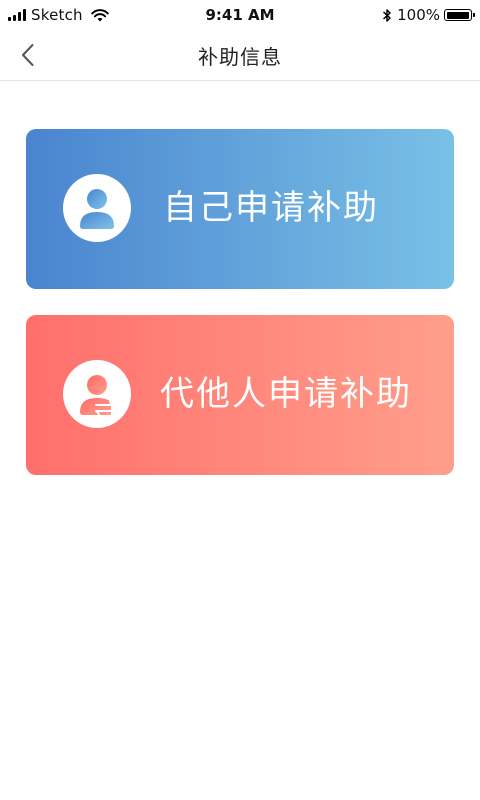  I want to click on person-transfer-icon, so click(97, 395).